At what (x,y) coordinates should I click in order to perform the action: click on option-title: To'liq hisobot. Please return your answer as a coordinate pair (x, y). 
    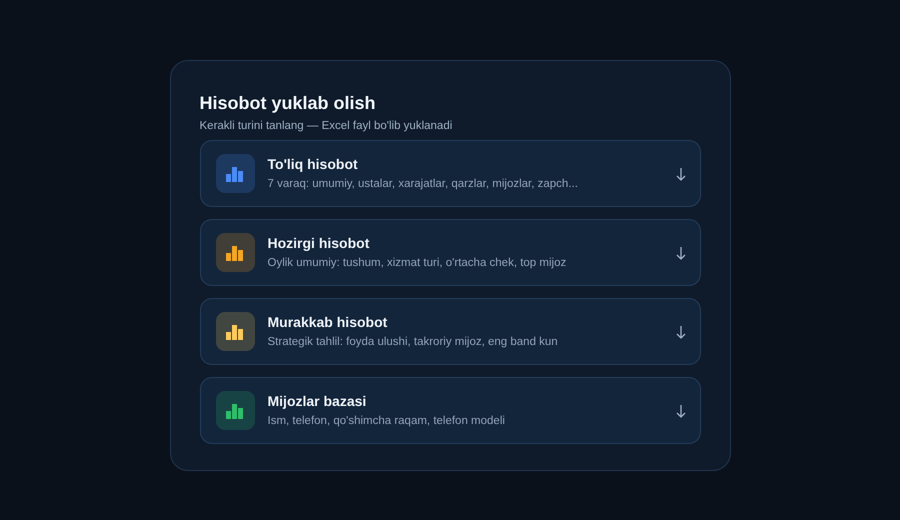
    Looking at the image, I should click on (313, 164).